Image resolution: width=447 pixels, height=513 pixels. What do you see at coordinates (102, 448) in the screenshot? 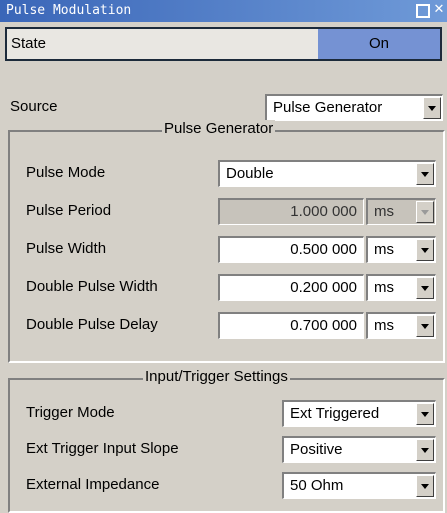
I see `ext-trigger-slope-label: Ext Trigger Input Slope` at bounding box center [102, 448].